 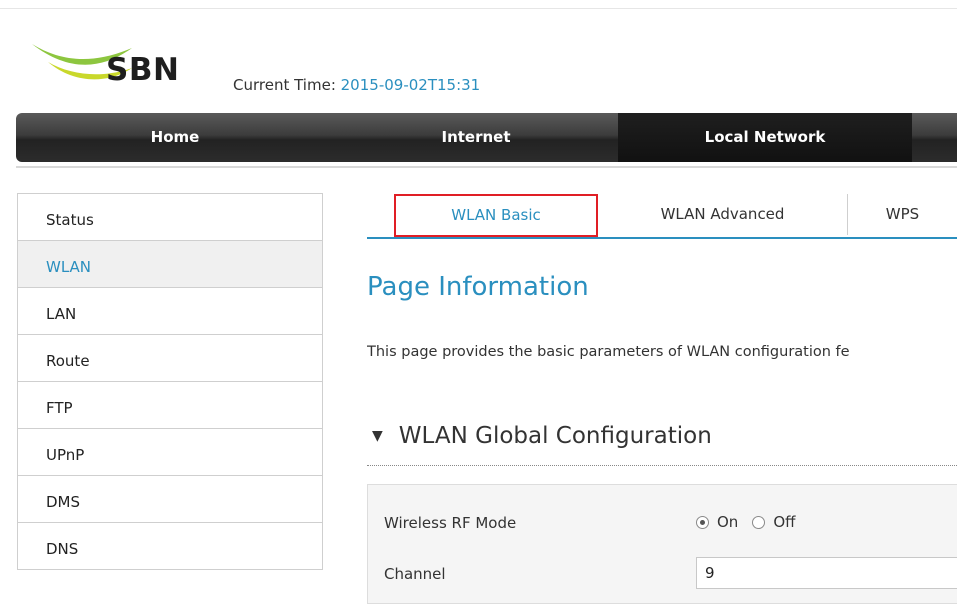 I want to click on sidebar-item-upnp: UPnP, so click(x=170, y=452).